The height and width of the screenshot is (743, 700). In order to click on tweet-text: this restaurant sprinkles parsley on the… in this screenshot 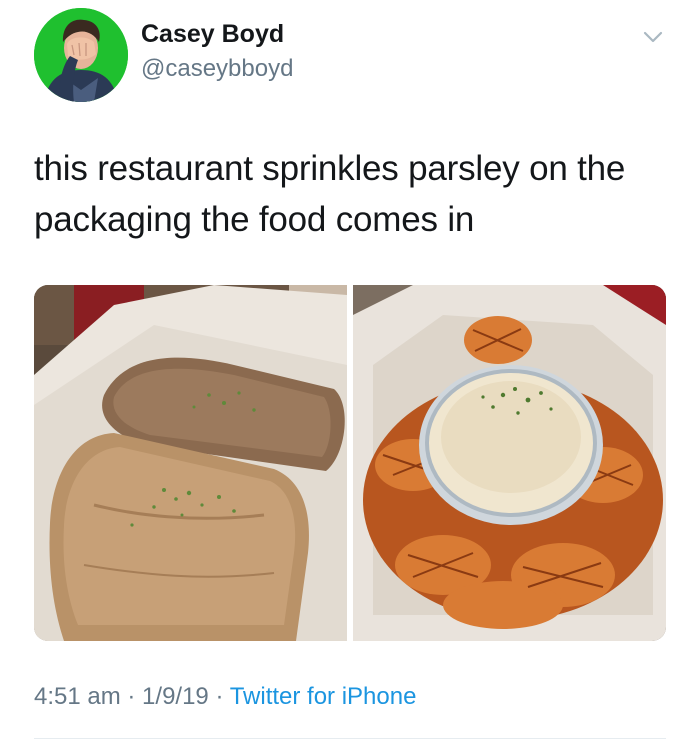, I will do `click(330, 194)`.